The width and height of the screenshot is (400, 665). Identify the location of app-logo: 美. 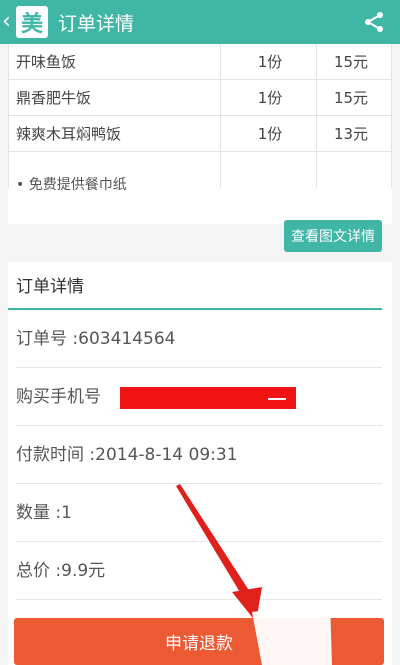
(32, 22).